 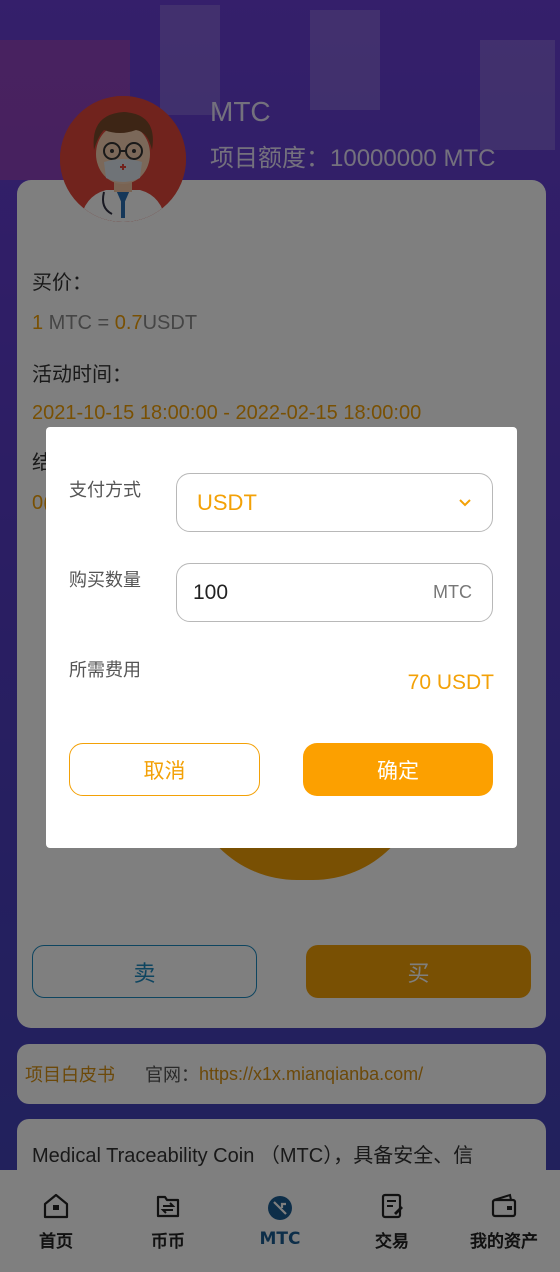 I want to click on payment-method-label: 支付方式, so click(x=105, y=490).